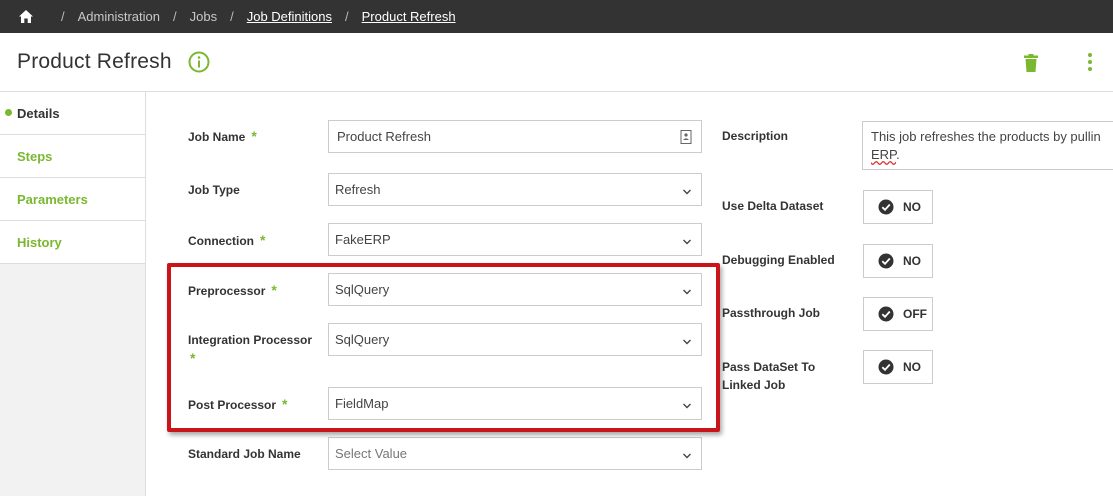 The height and width of the screenshot is (496, 1113). I want to click on job-name-value: Product Refresh, so click(384, 136).